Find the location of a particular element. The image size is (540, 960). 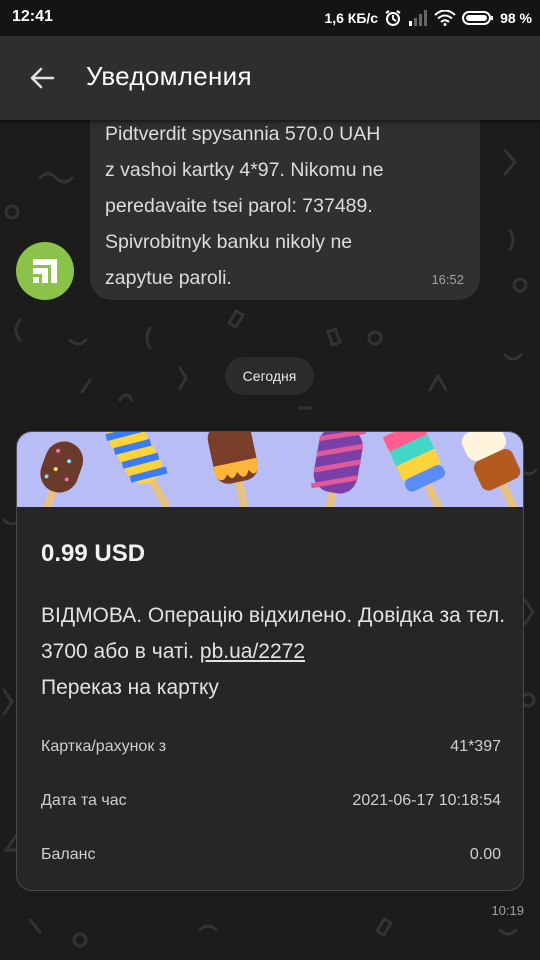

message-line: z vashoi kartky 4*97. Nikomu ne is located at coordinates (244, 170).